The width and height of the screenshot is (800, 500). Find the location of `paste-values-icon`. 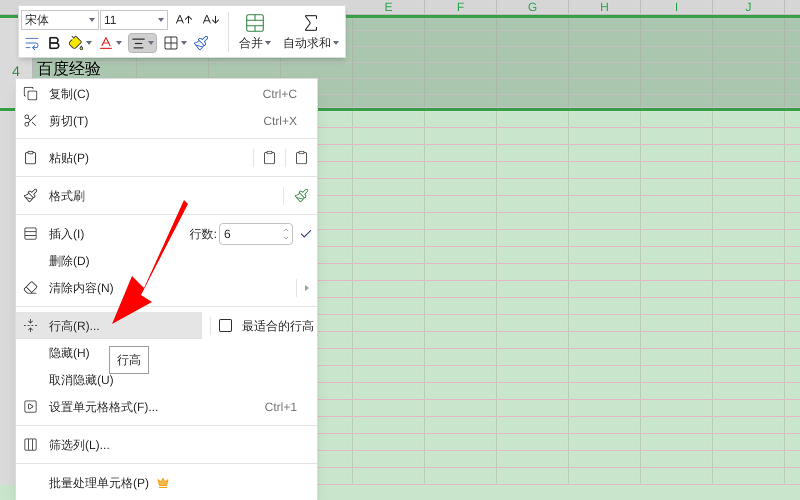

paste-values-icon is located at coordinates (269, 157).